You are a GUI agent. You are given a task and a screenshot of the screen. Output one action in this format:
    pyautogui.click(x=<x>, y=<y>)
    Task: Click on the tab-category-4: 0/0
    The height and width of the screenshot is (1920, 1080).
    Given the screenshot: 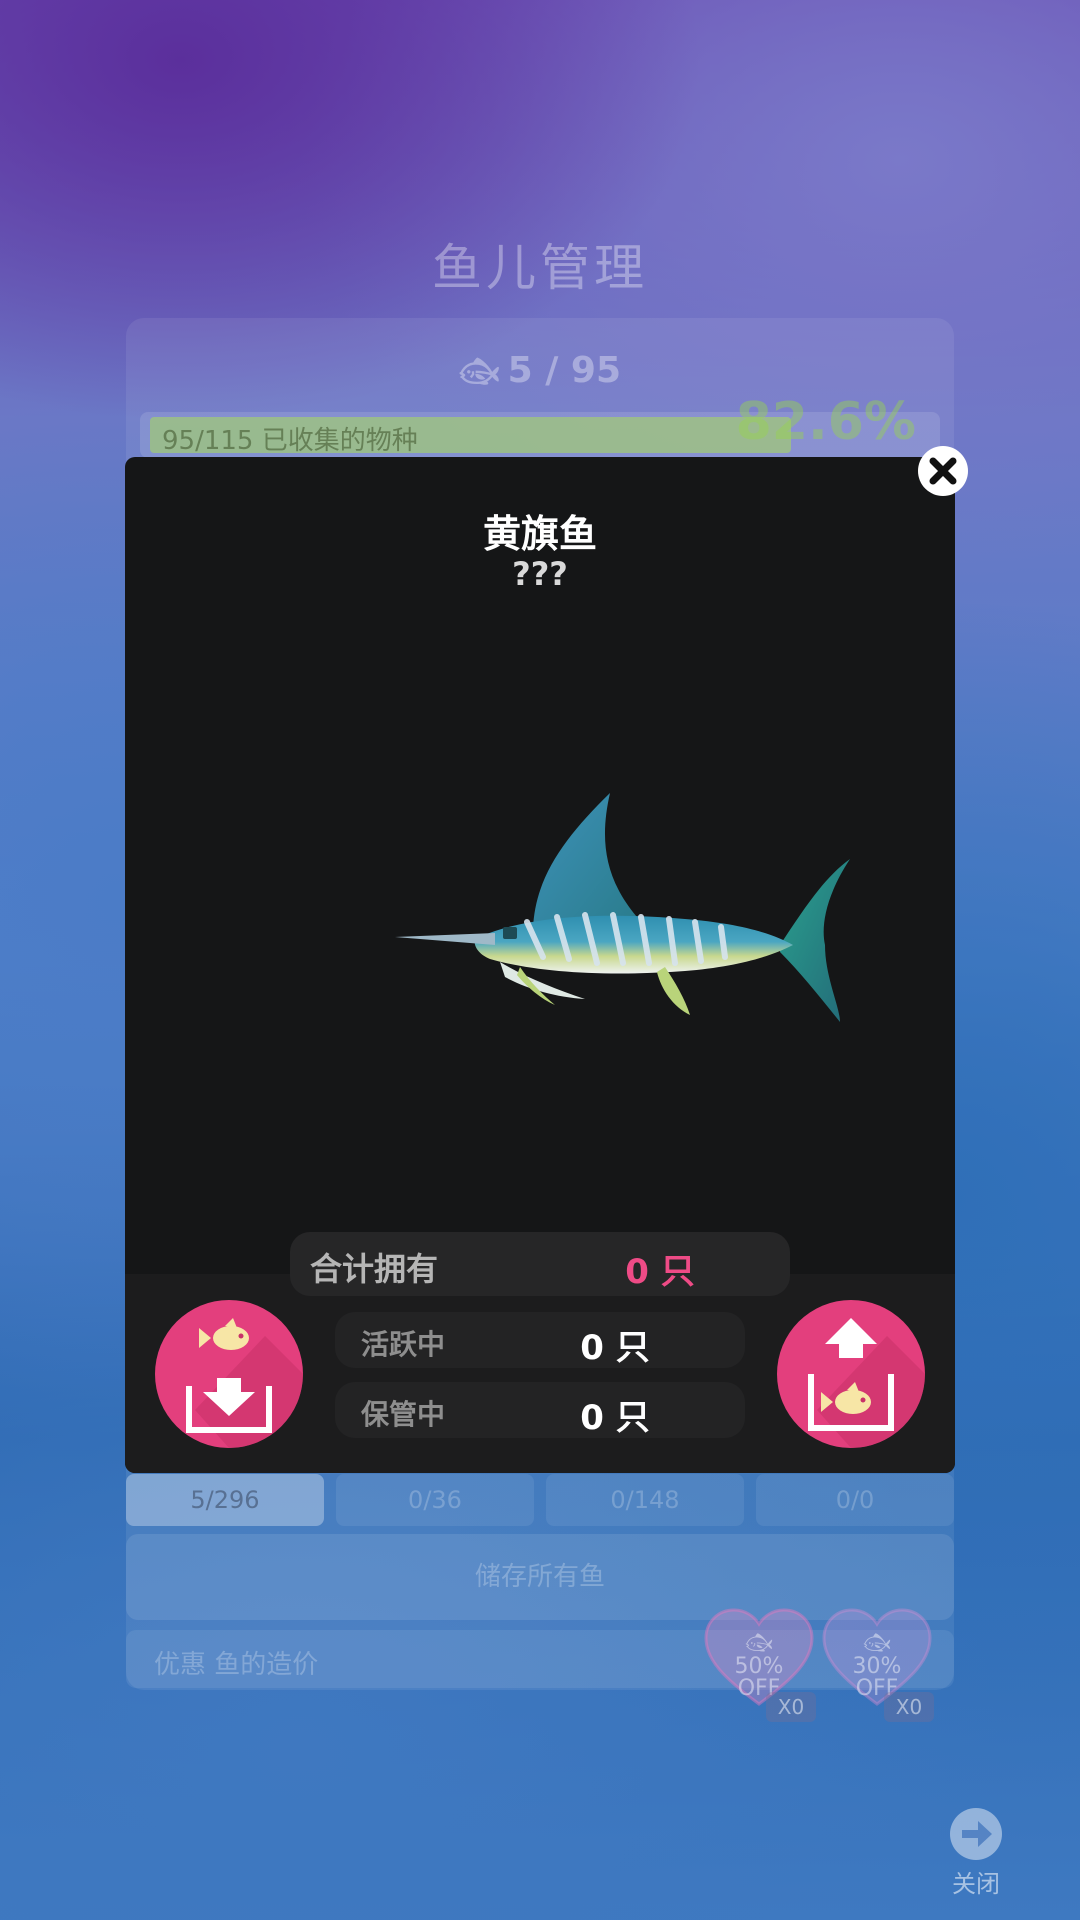 What is the action you would take?
    pyautogui.click(x=855, y=1500)
    